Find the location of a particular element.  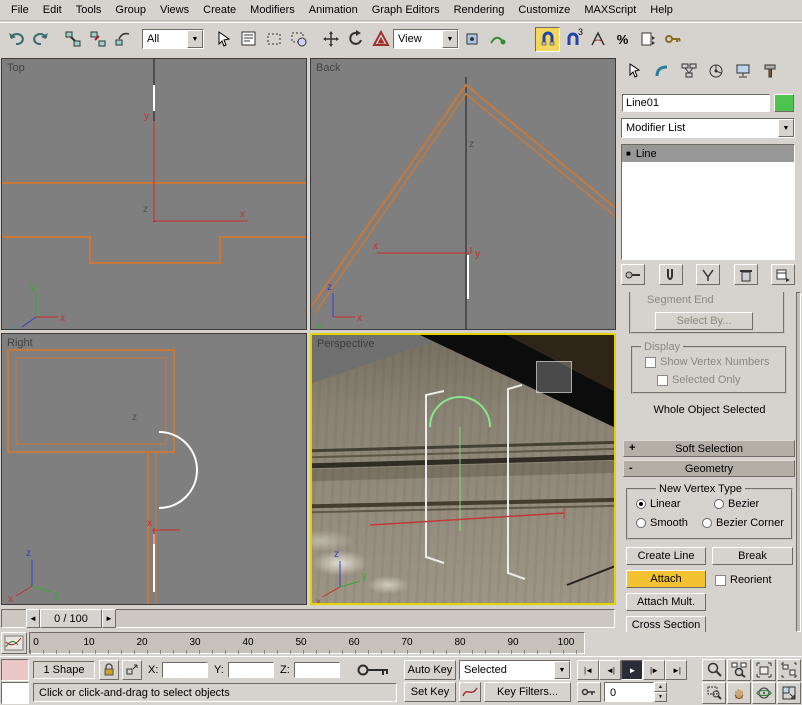

rectangular-selection-region-button is located at coordinates (273, 39).